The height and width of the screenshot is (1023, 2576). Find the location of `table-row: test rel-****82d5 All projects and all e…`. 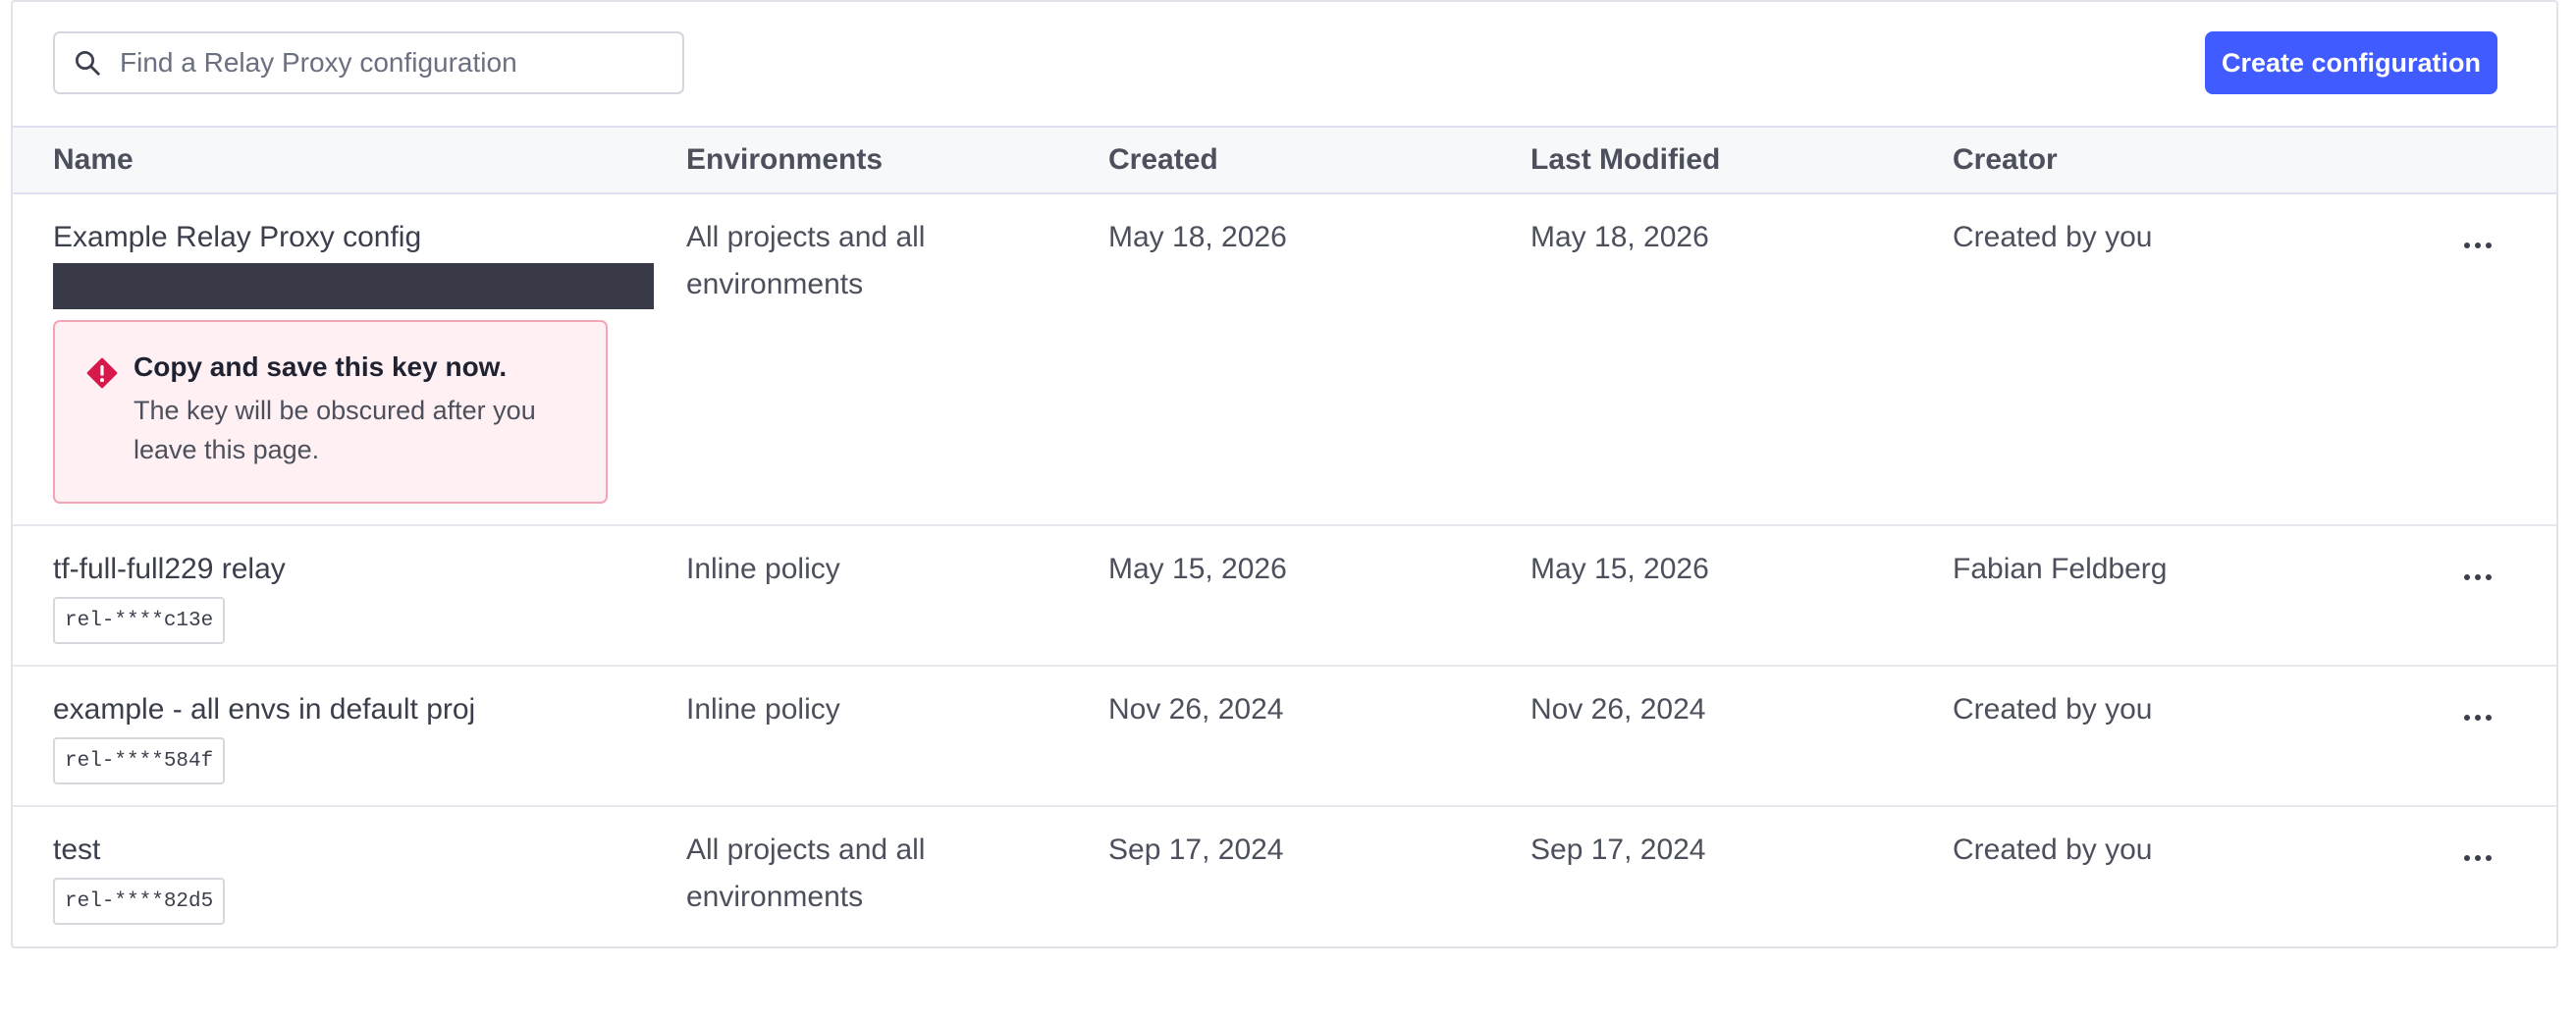

table-row: test rel-****82d5 All projects and all e… is located at coordinates (1284, 876).